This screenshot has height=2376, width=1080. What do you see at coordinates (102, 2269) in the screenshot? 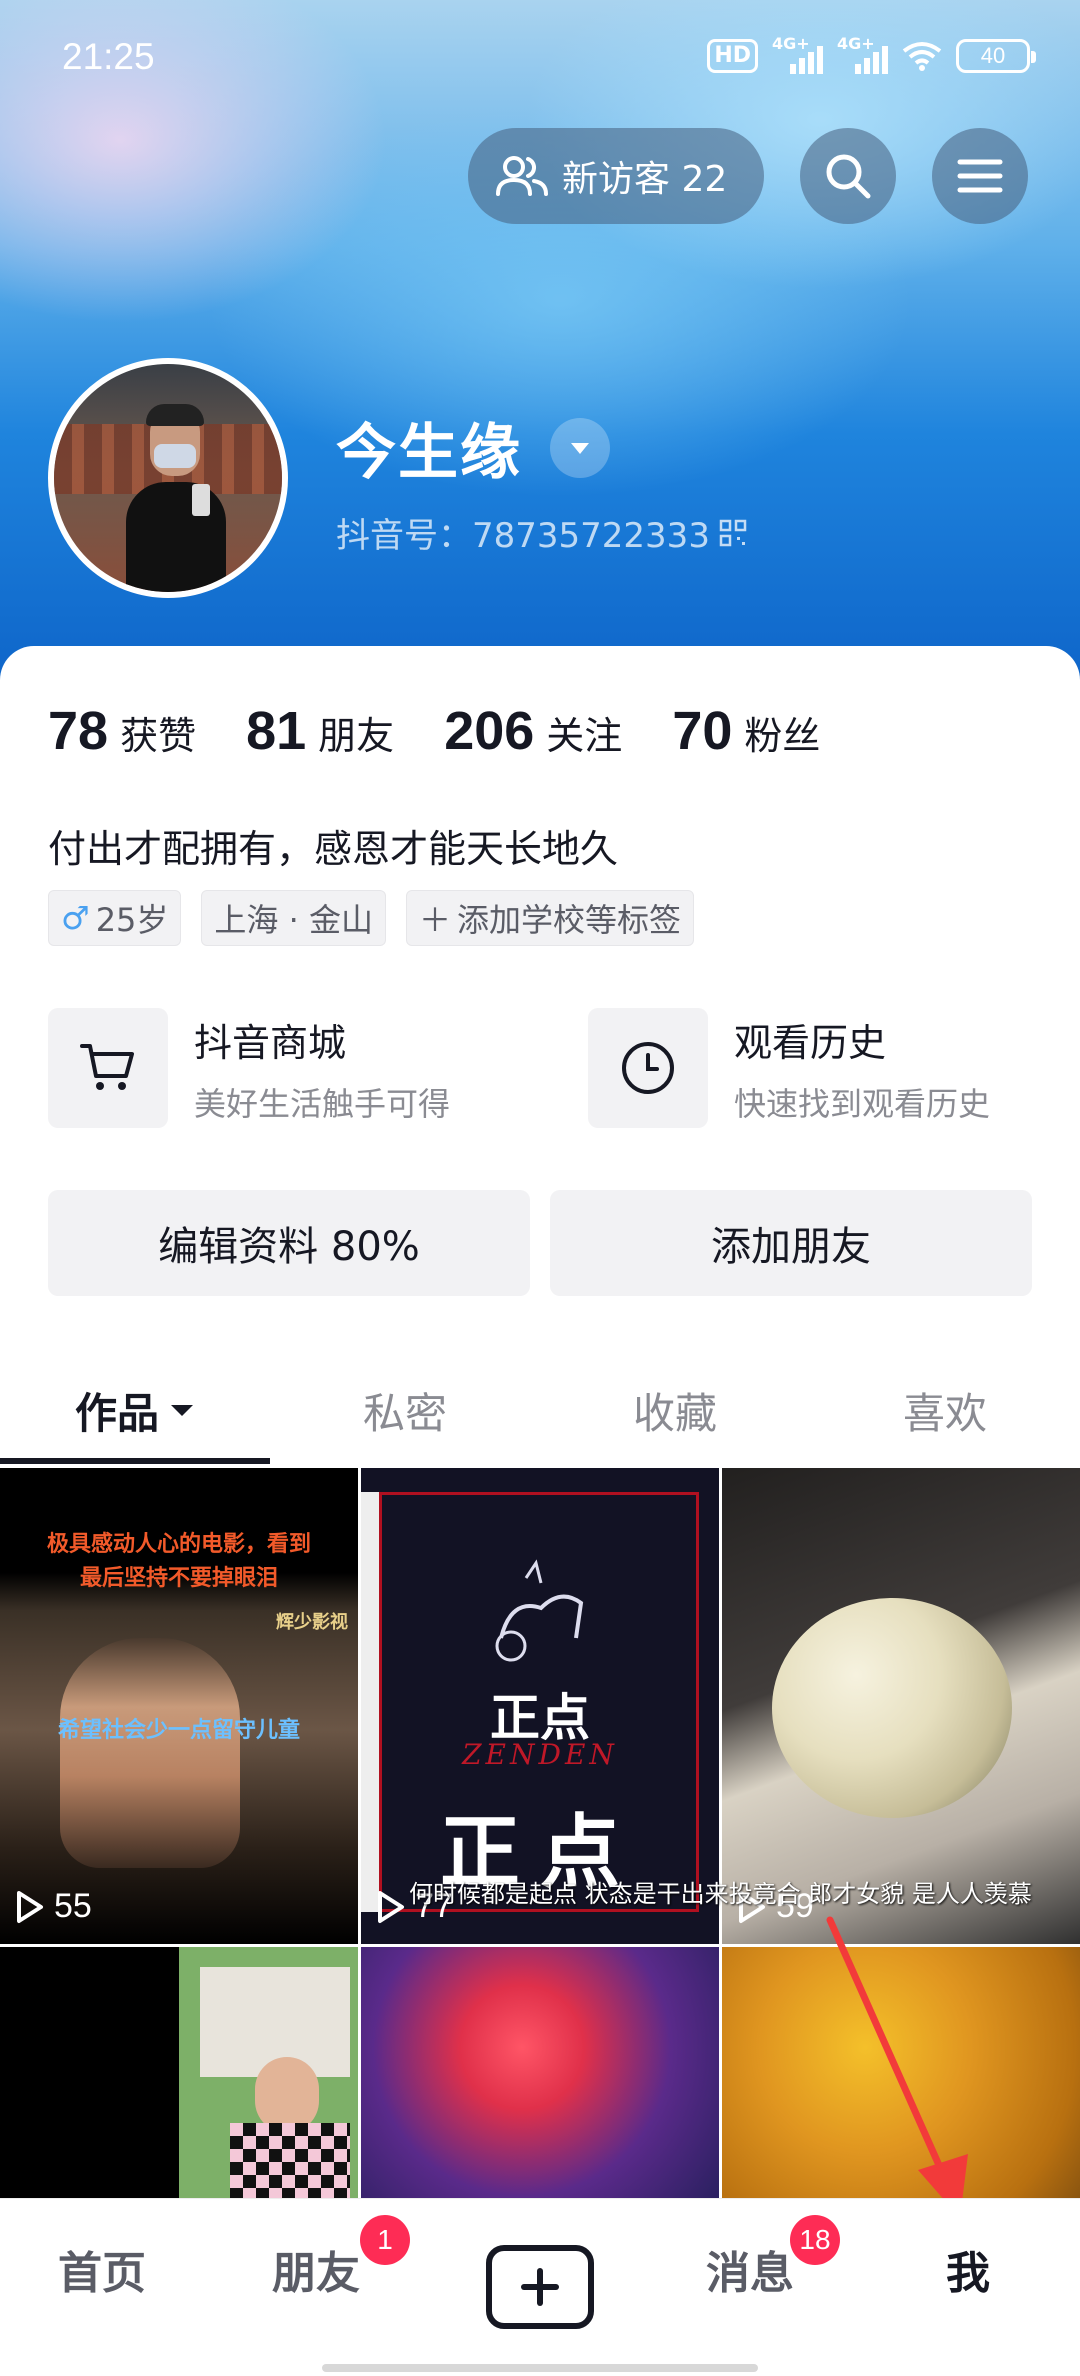
I see `nav-home: 首页` at bounding box center [102, 2269].